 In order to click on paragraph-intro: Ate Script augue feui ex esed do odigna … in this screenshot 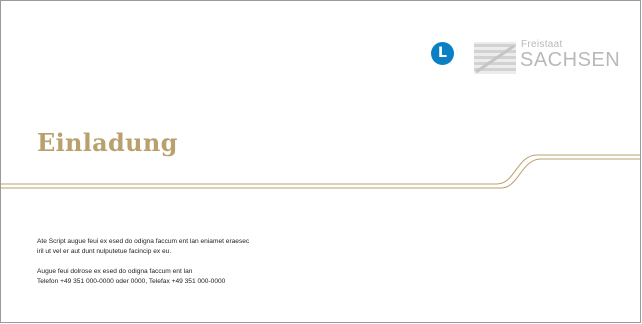, I will do `click(202, 247)`.